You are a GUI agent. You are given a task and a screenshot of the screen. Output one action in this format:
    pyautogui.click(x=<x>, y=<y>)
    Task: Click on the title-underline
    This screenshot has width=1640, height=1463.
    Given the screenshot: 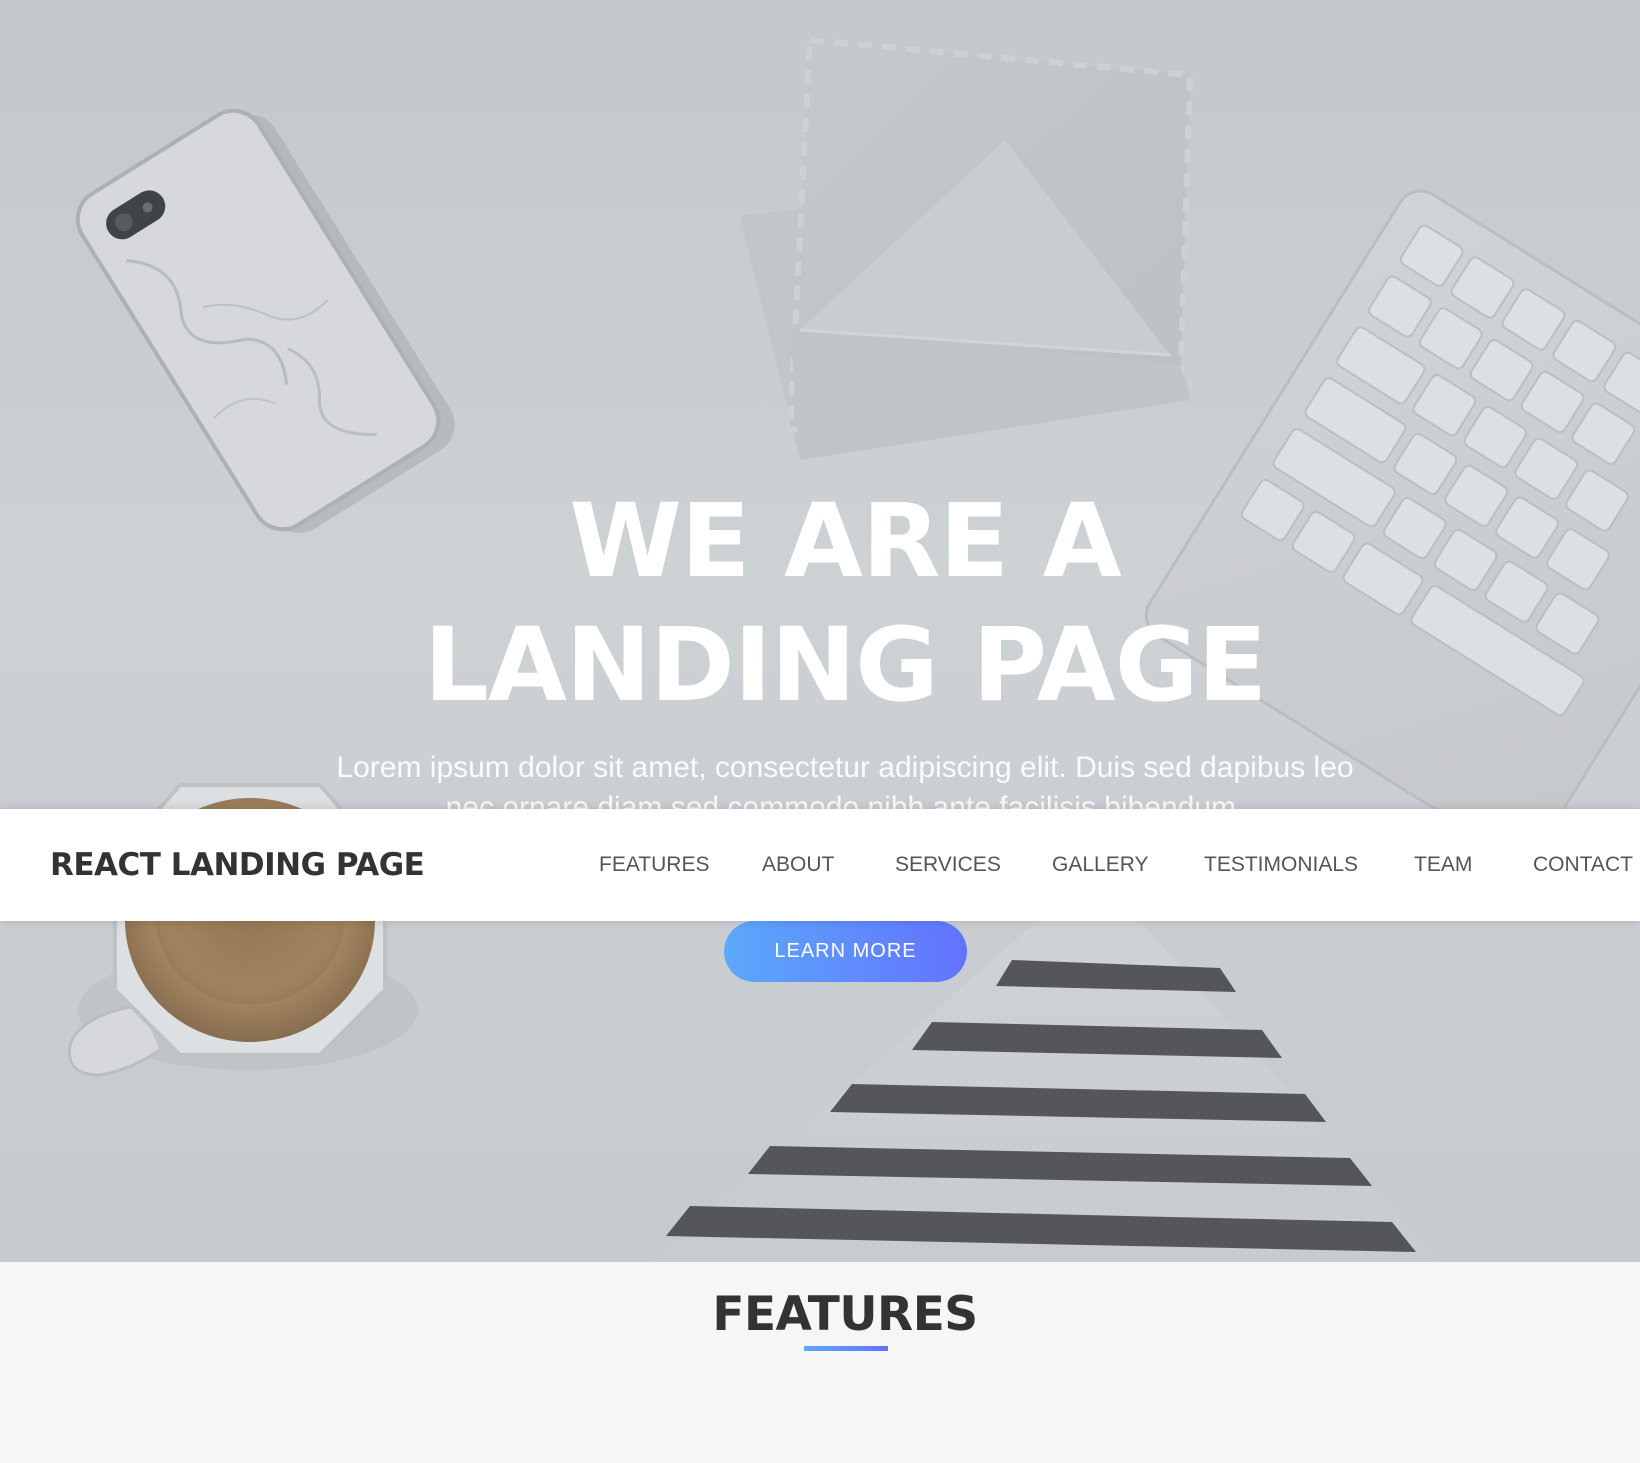 What is the action you would take?
    pyautogui.click(x=846, y=1348)
    